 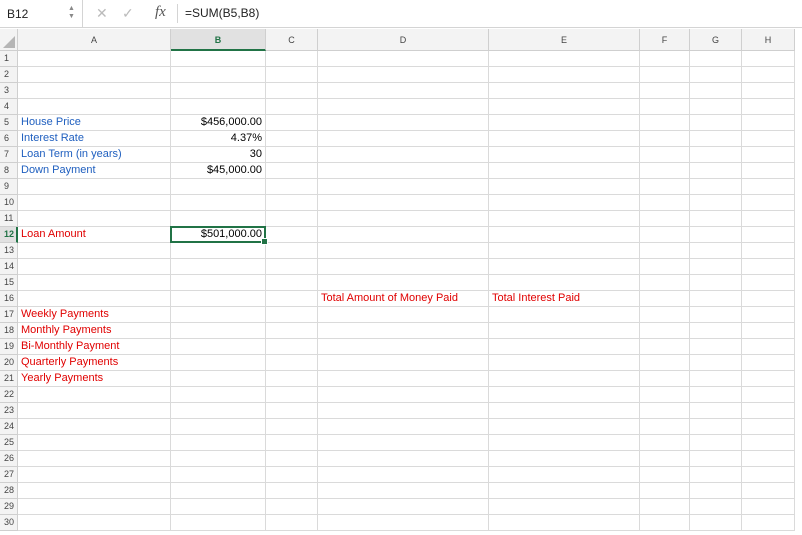 What do you see at coordinates (768, 331) in the screenshot?
I see `cell-h18` at bounding box center [768, 331].